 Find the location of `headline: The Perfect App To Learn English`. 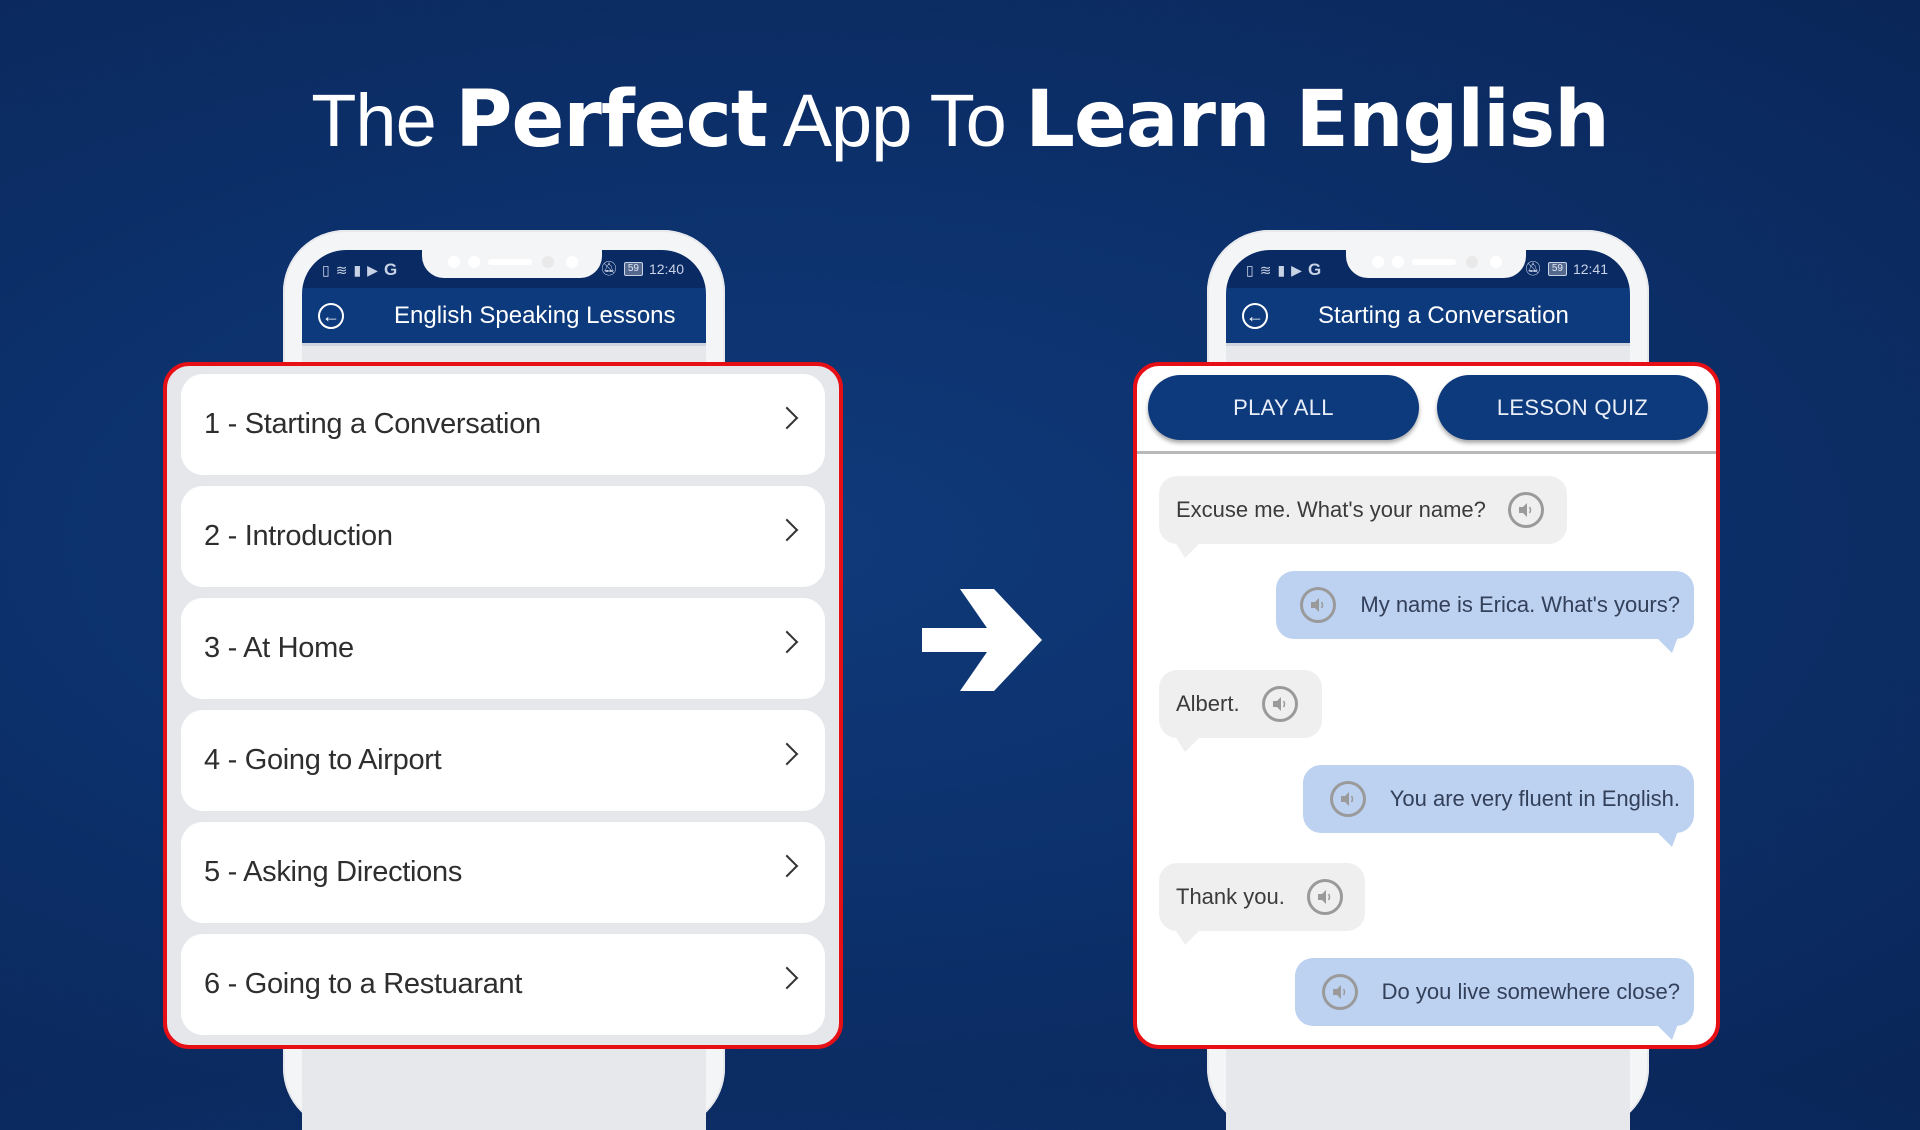

headline: The Perfect App To Learn English is located at coordinates (960, 120).